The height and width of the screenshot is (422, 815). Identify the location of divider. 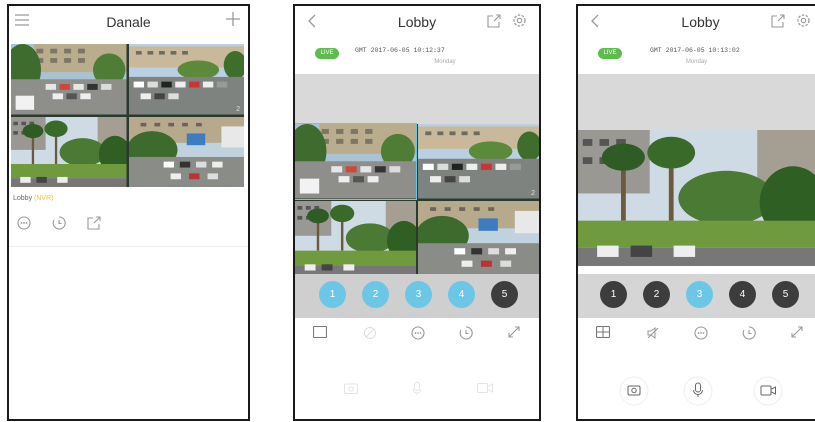
(128, 246).